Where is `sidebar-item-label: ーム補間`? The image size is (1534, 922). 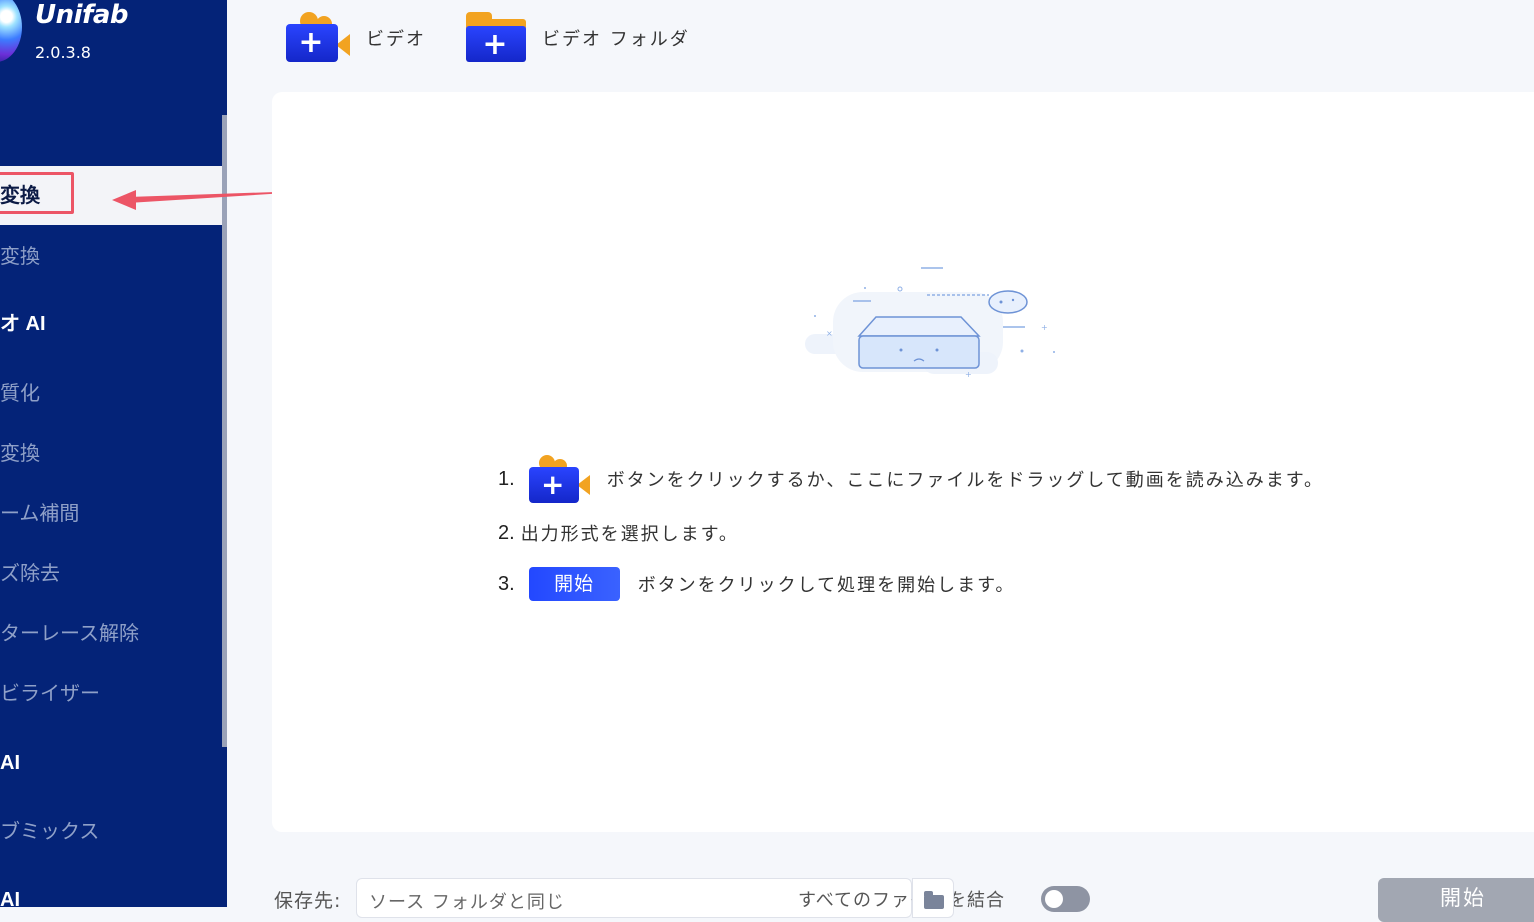 sidebar-item-label: ーム補間 is located at coordinates (40, 513).